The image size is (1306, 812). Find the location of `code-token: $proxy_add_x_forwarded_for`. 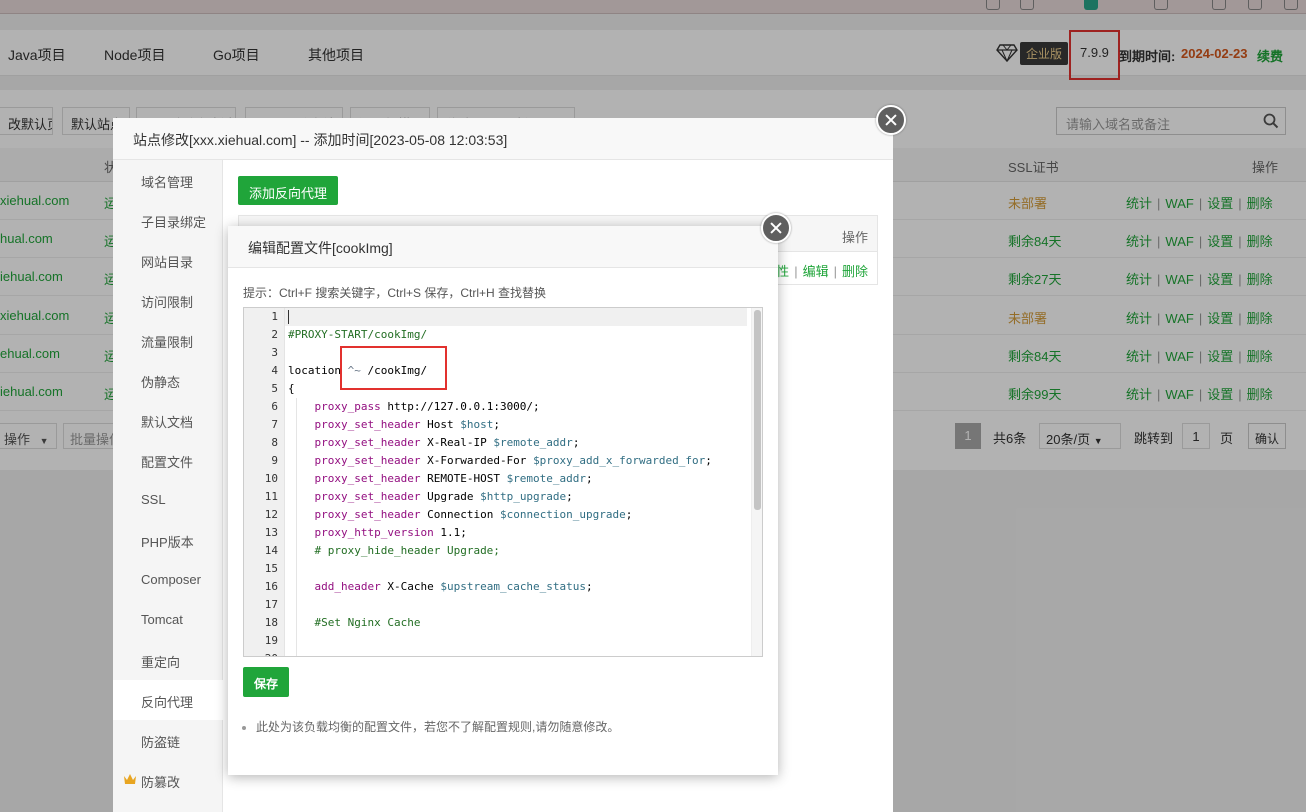

code-token: $proxy_add_x_forwarded_for is located at coordinates (619, 460).